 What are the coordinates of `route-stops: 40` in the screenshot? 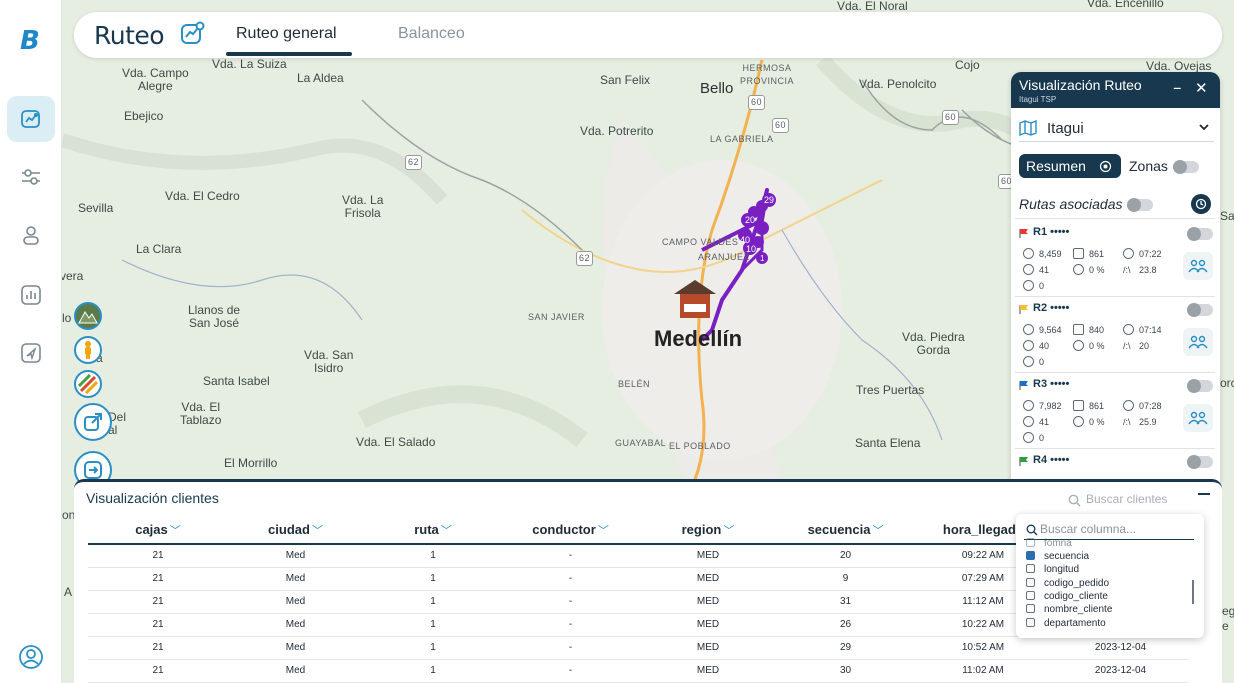 It's located at (1044, 346).